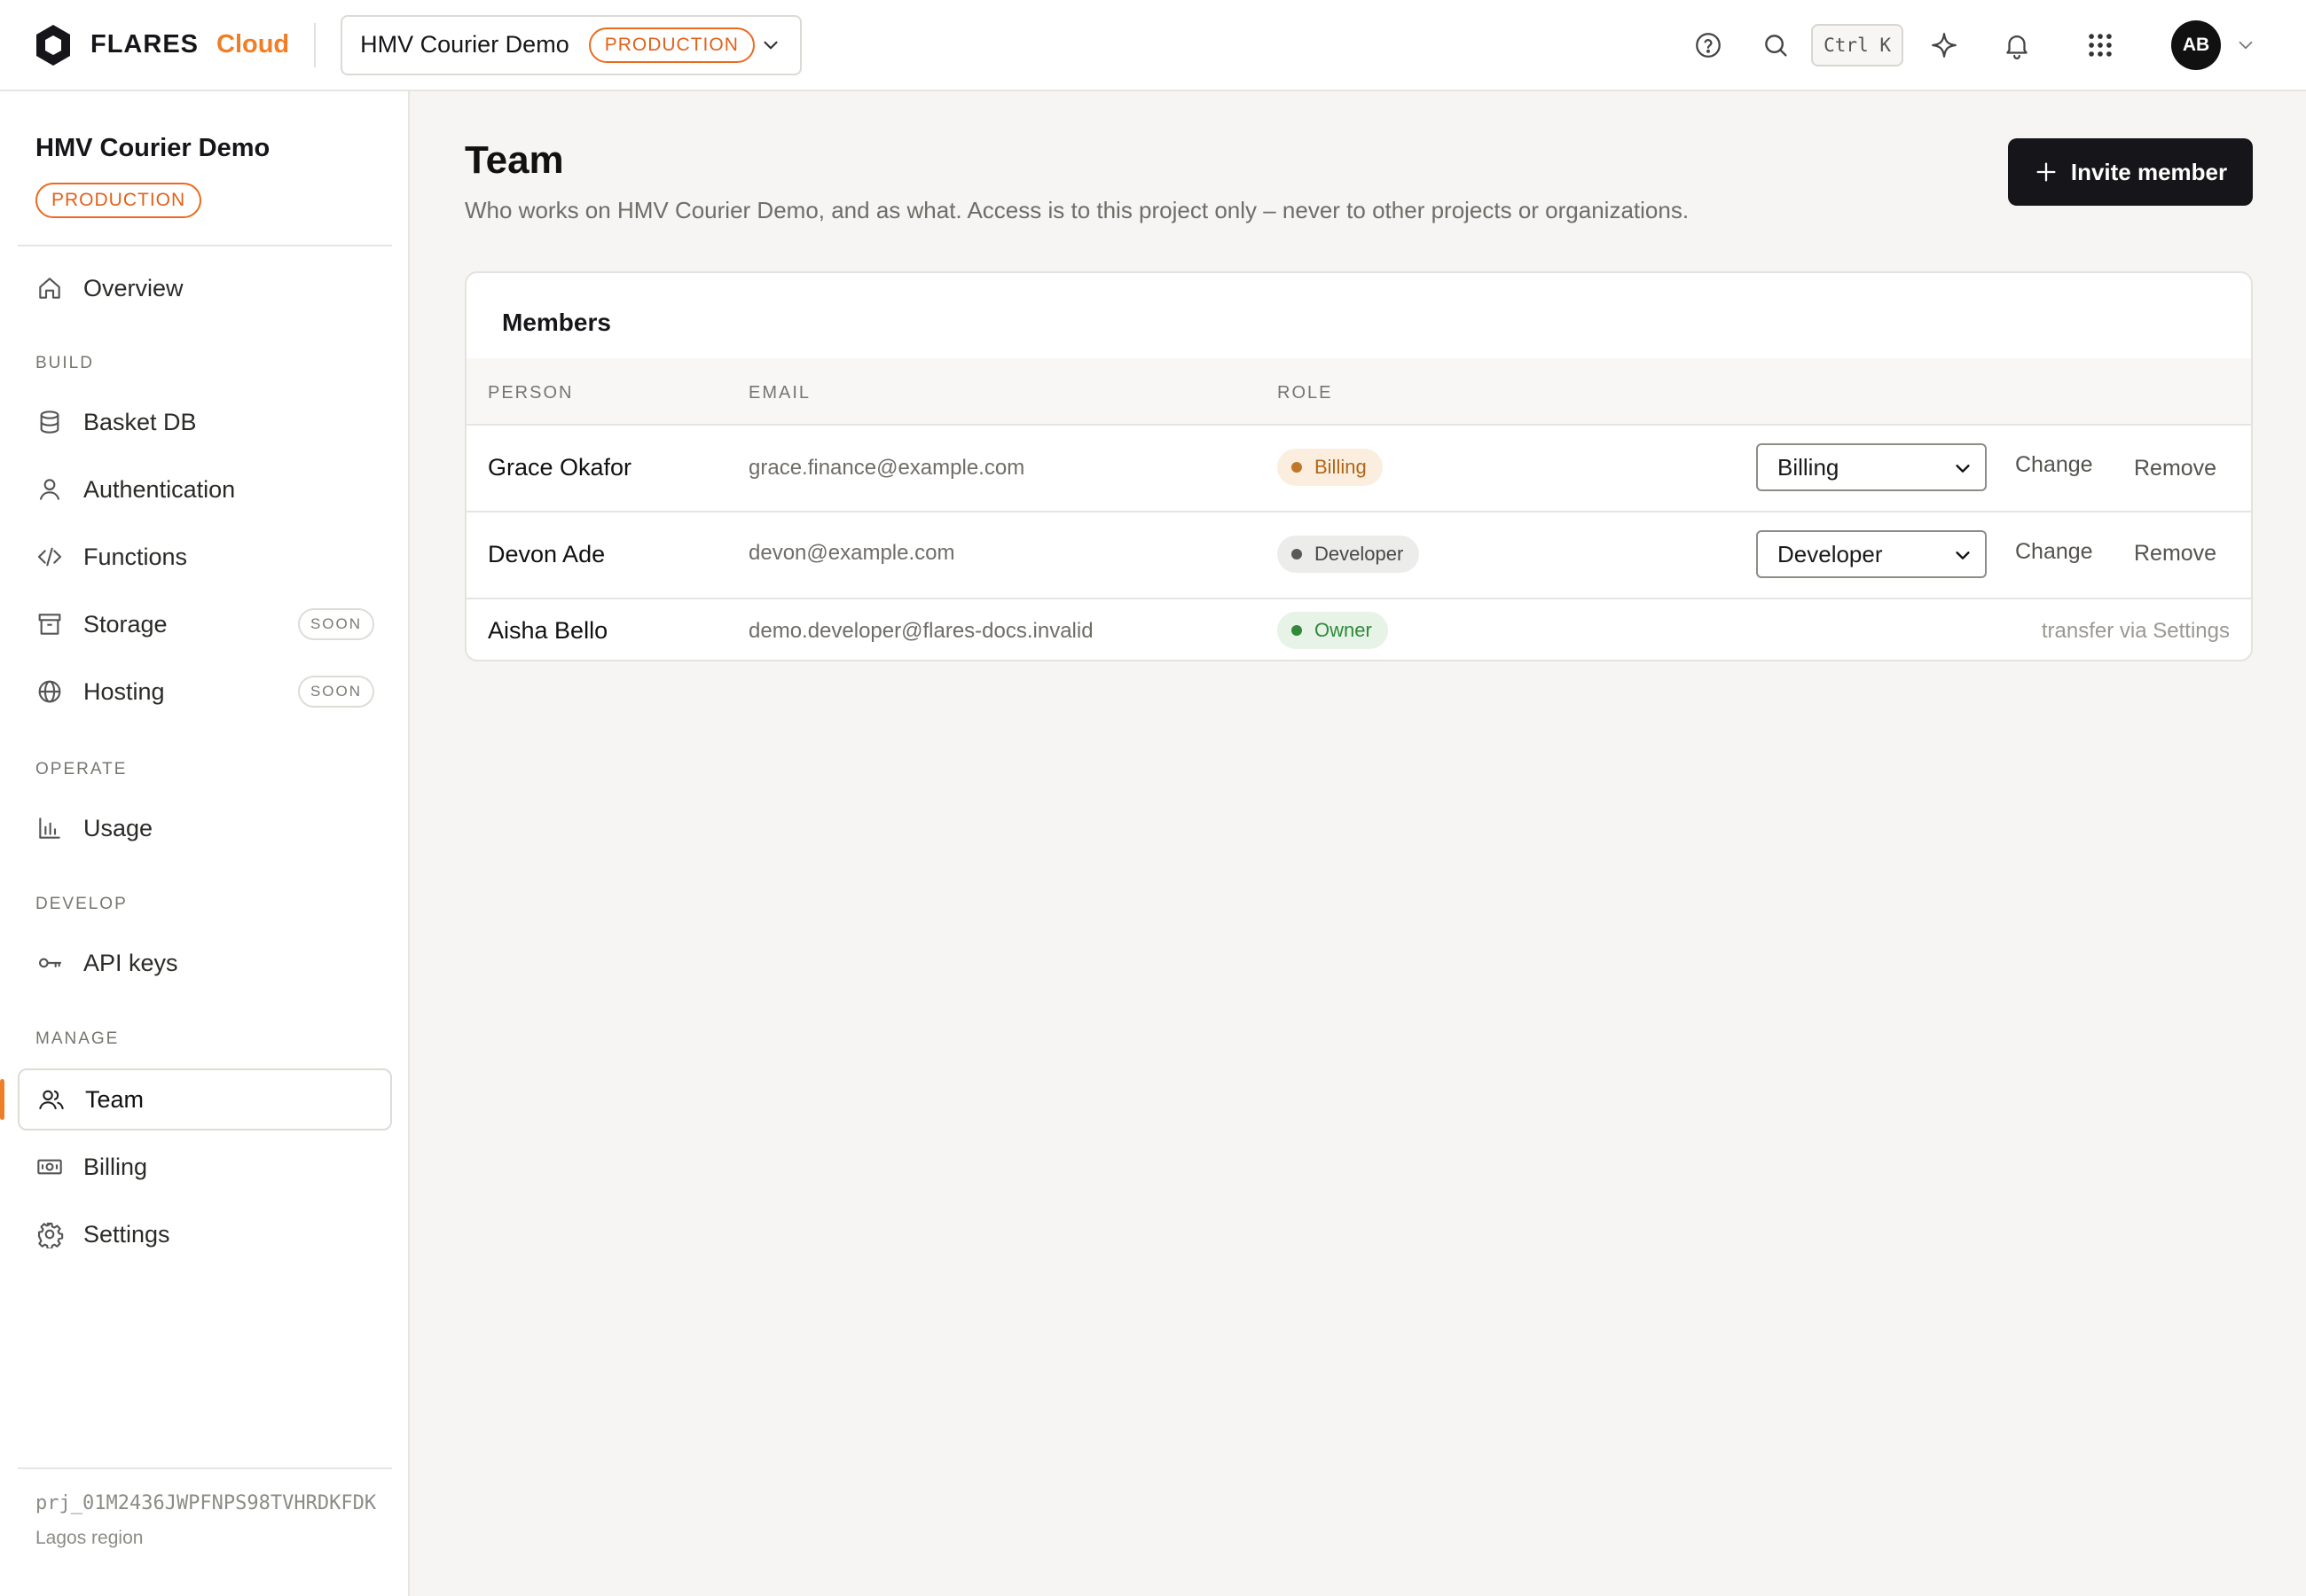 The height and width of the screenshot is (1596, 2306). Describe the element at coordinates (49, 490) in the screenshot. I see `user-icon` at that location.